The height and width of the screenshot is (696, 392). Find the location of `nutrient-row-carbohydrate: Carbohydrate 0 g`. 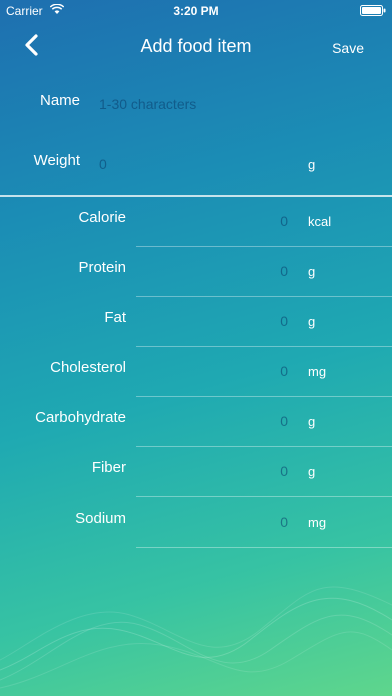

nutrient-row-carbohydrate: Carbohydrate 0 g is located at coordinates (196, 422).